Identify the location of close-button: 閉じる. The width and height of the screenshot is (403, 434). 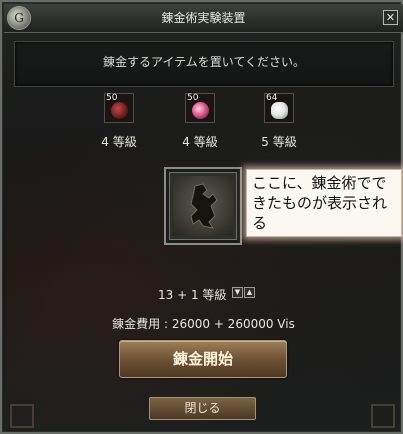
(202, 408).